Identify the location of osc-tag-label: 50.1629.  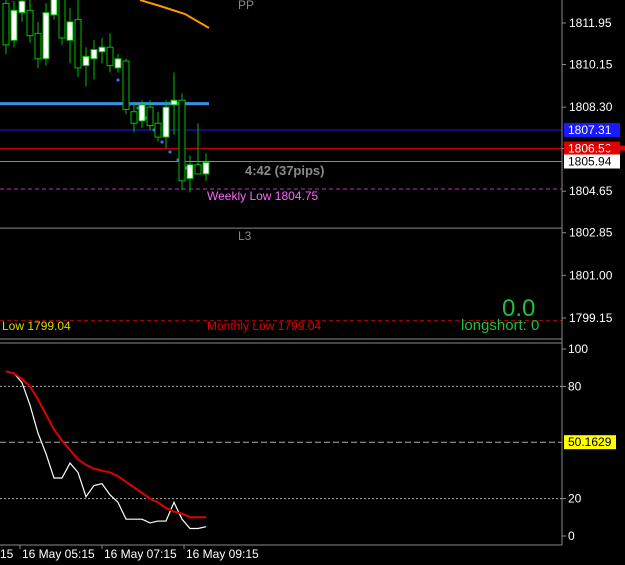
(590, 442).